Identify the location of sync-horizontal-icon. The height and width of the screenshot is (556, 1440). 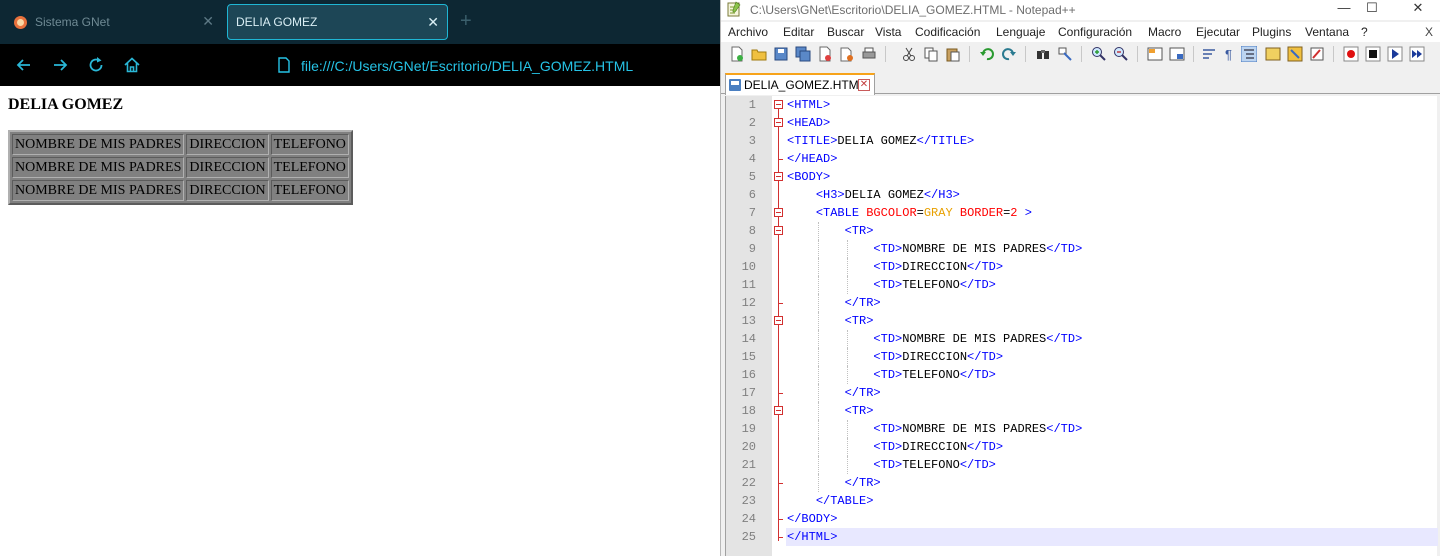
(1177, 54).